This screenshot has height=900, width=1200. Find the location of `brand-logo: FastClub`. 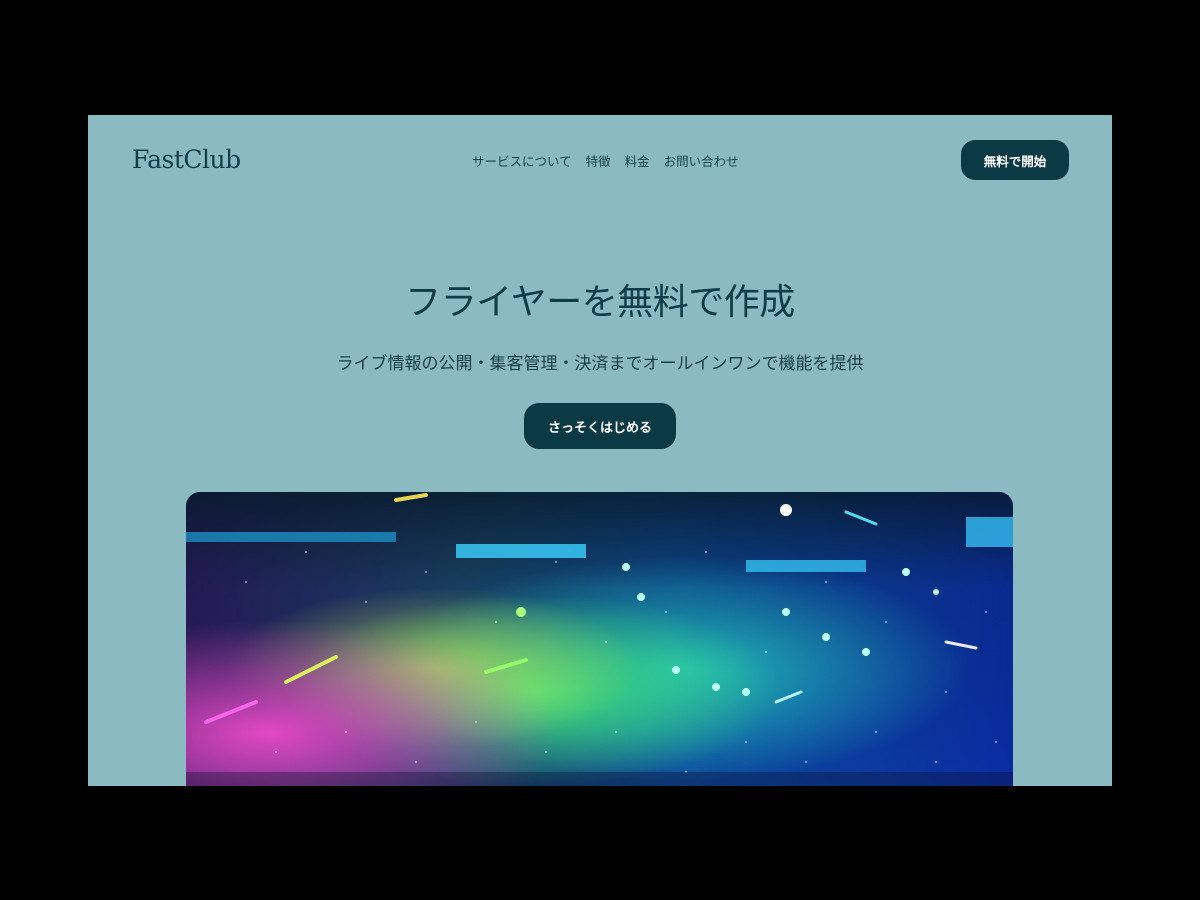

brand-logo: FastClub is located at coordinates (186, 159).